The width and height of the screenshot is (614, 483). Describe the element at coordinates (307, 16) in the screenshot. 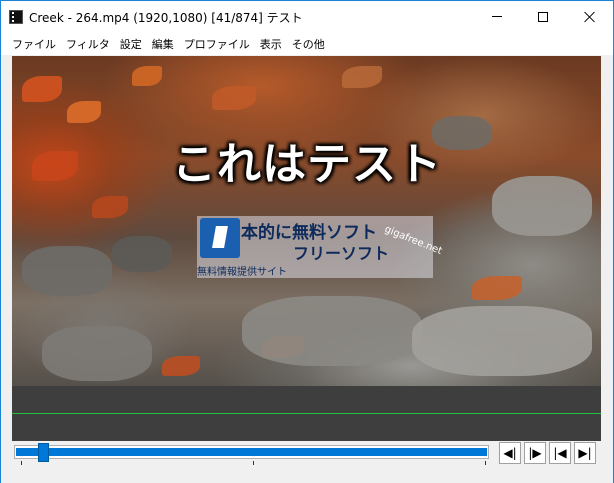

I see `title-bar: Creek - 264.mp4 (1920,1080) [41/874] テスト` at that location.